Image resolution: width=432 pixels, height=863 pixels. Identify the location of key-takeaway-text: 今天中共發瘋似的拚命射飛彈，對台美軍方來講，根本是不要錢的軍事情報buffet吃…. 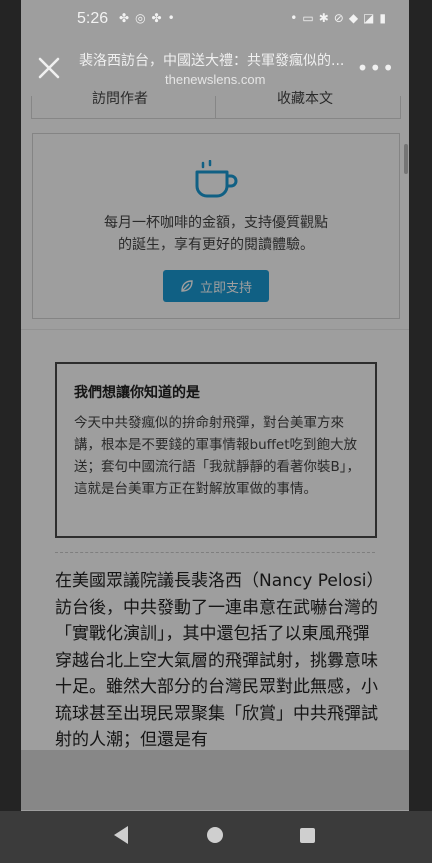
(217, 456).